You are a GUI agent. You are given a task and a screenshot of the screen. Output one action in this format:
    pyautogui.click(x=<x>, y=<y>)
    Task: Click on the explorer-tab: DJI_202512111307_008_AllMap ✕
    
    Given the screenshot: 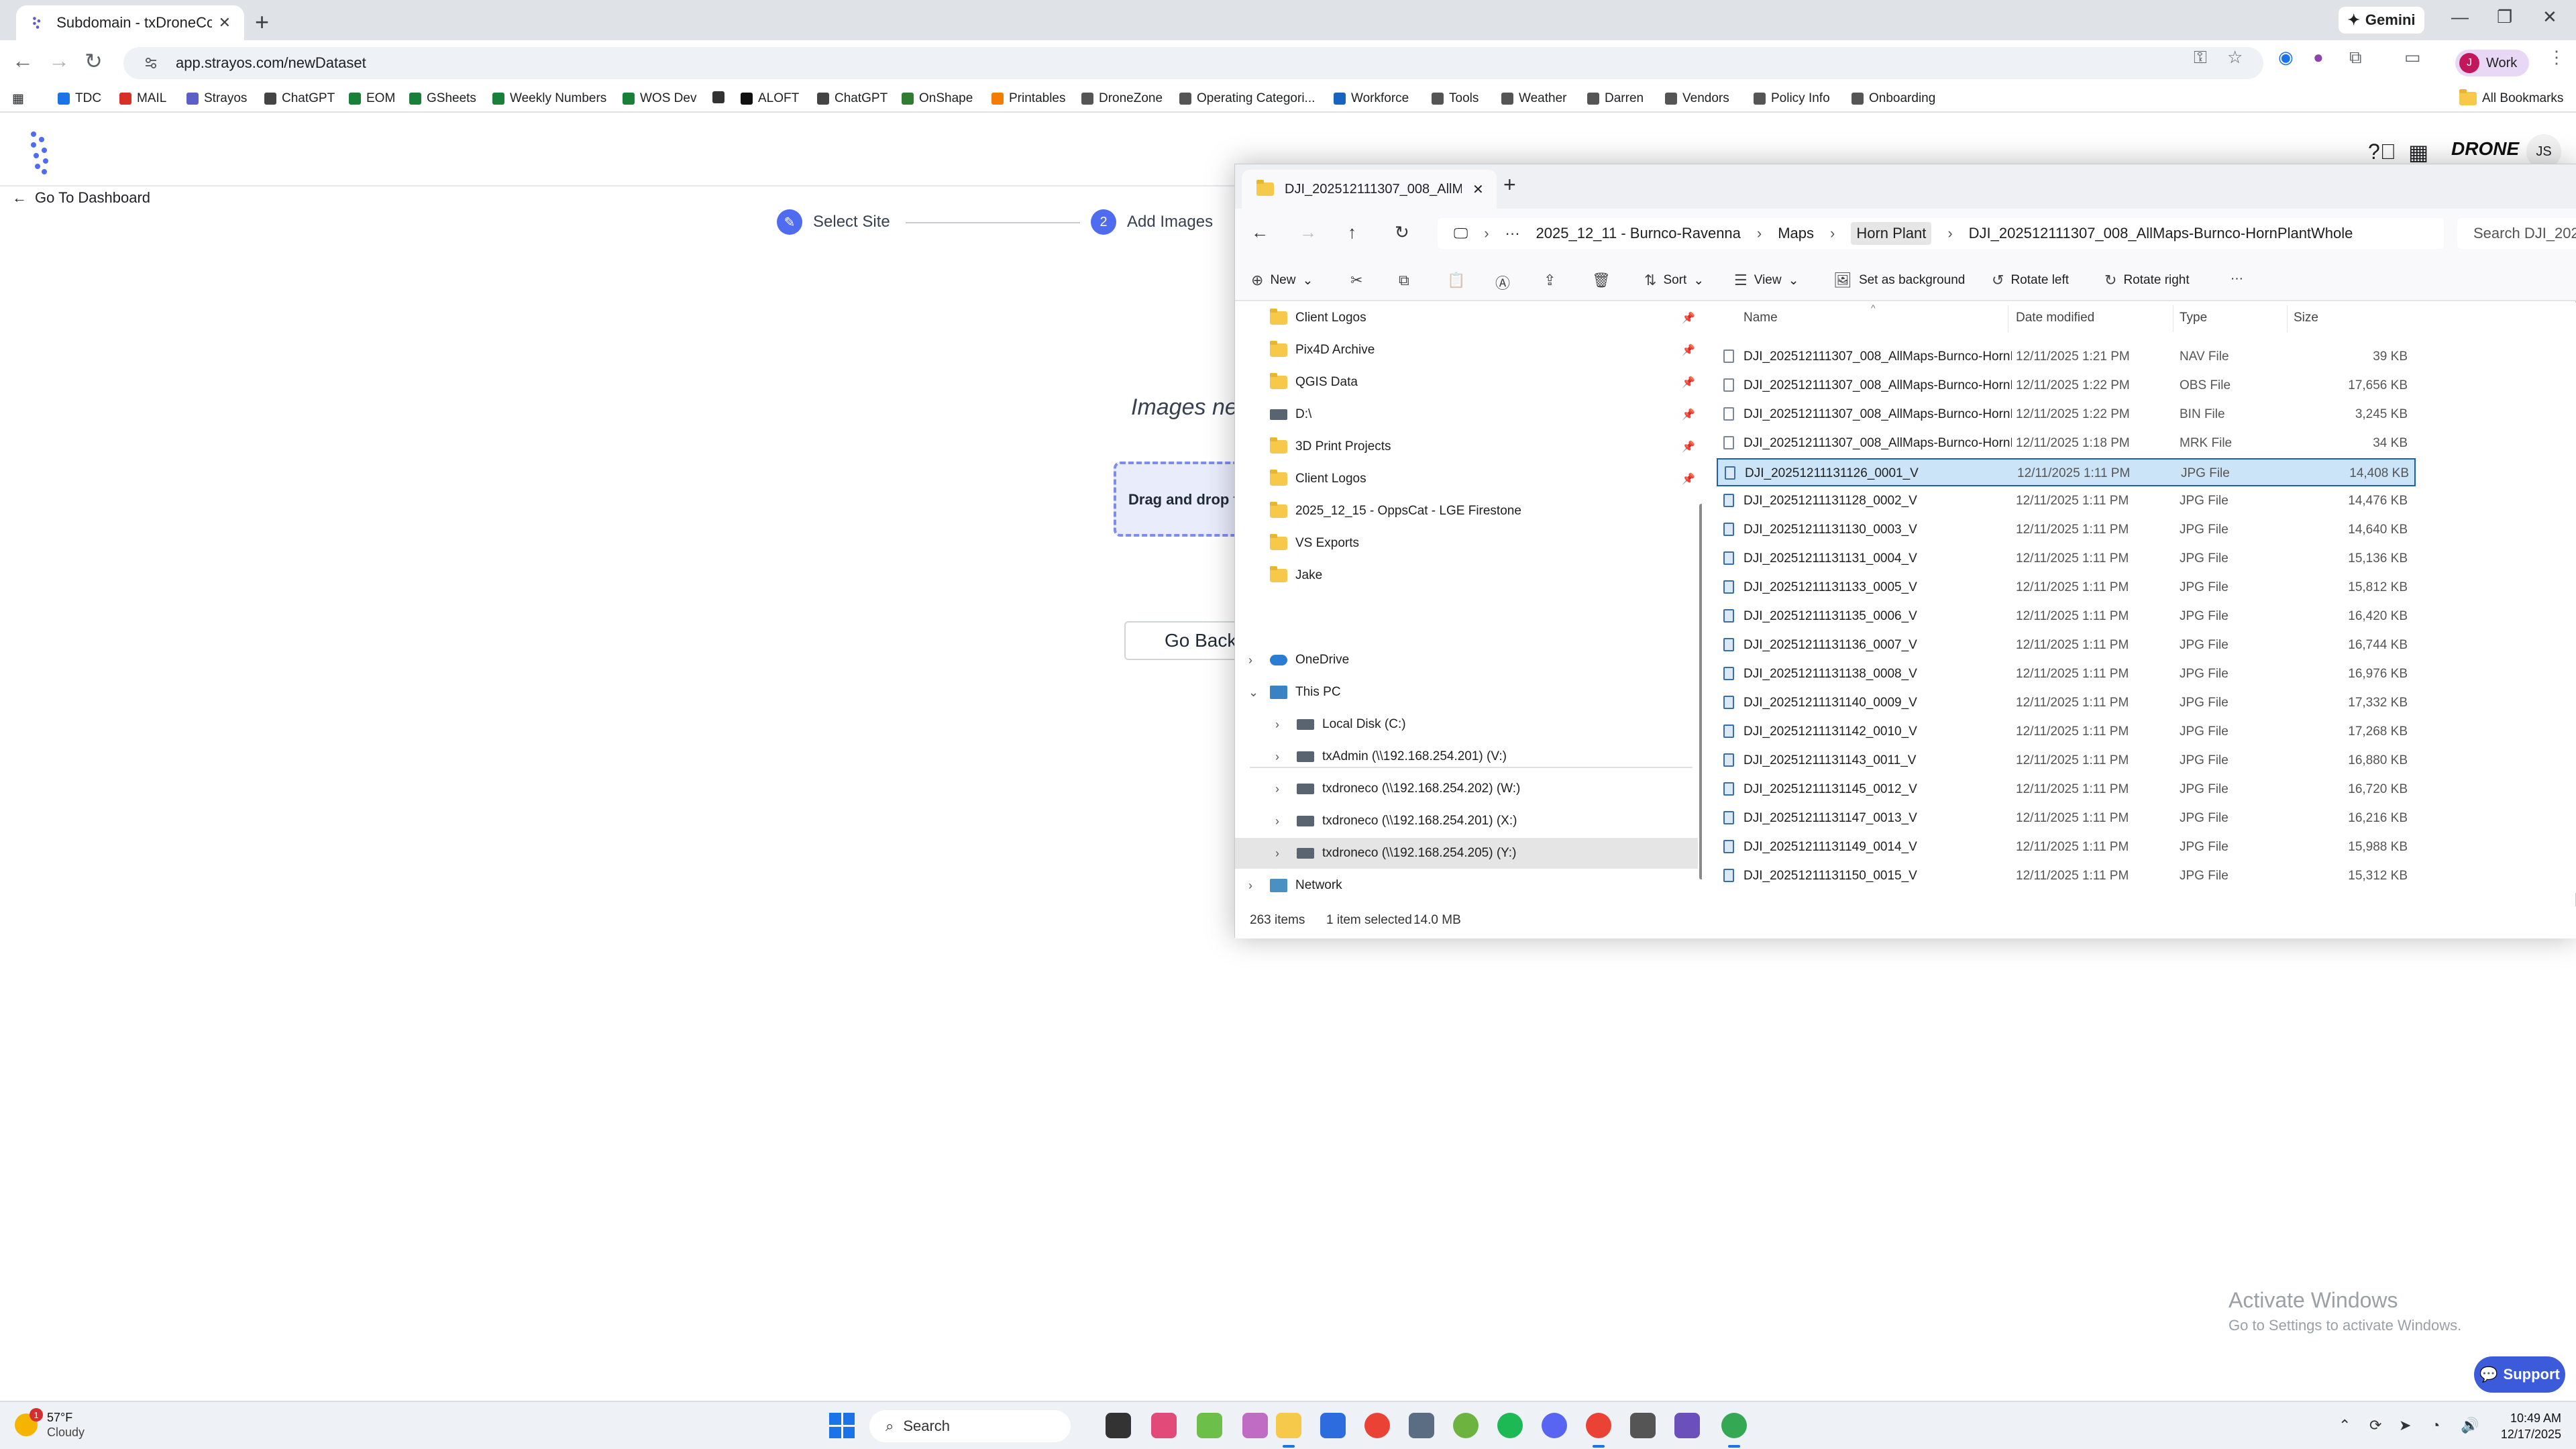 What is the action you would take?
    pyautogui.click(x=1369, y=189)
    